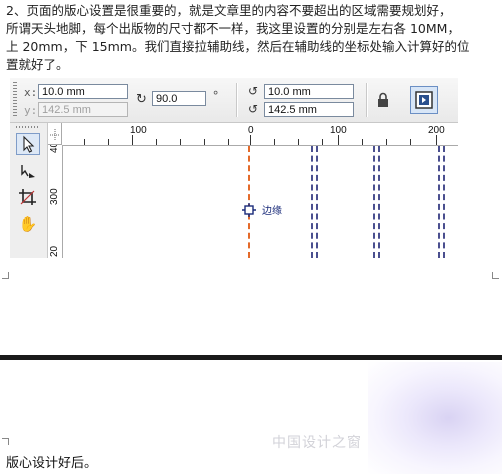  Describe the element at coordinates (233, 28) in the screenshot. I see `paragraph-line: 所谓天头地脚，每个出版物的尺寸都不一样，我这里设置的分别是左右各 10MM，` at that location.